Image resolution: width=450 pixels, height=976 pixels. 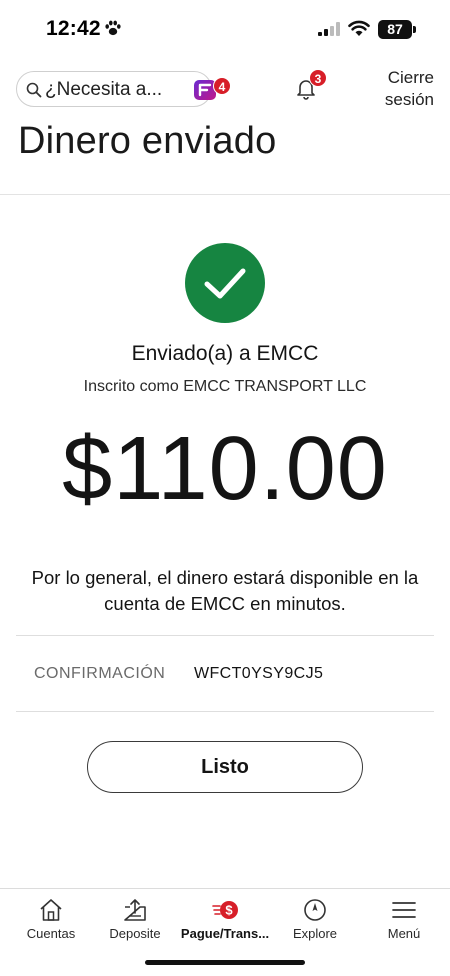 What do you see at coordinates (225, 194) in the screenshot?
I see `title-divider` at bounding box center [225, 194].